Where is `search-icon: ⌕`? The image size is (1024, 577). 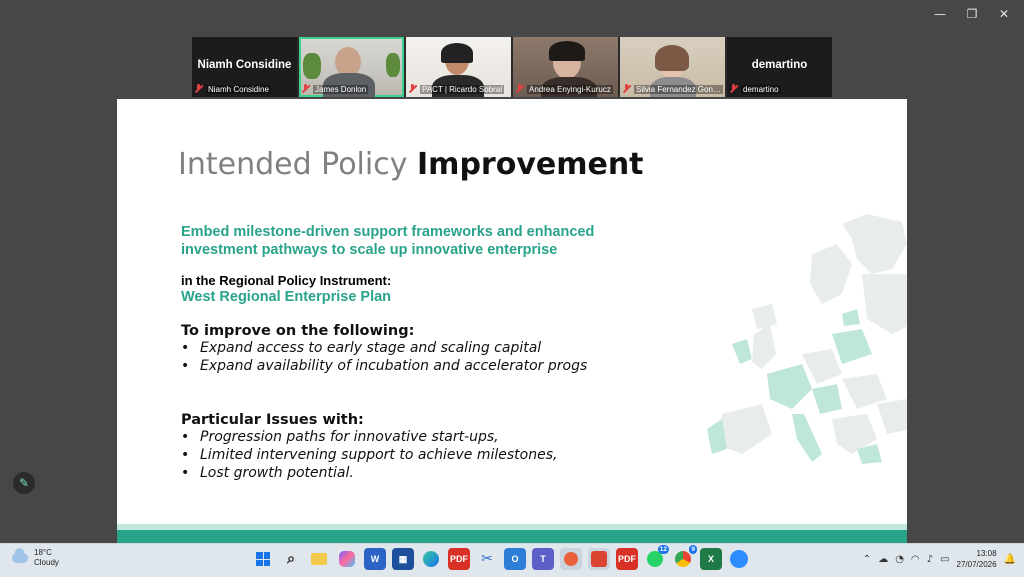 search-icon: ⌕ is located at coordinates (291, 559).